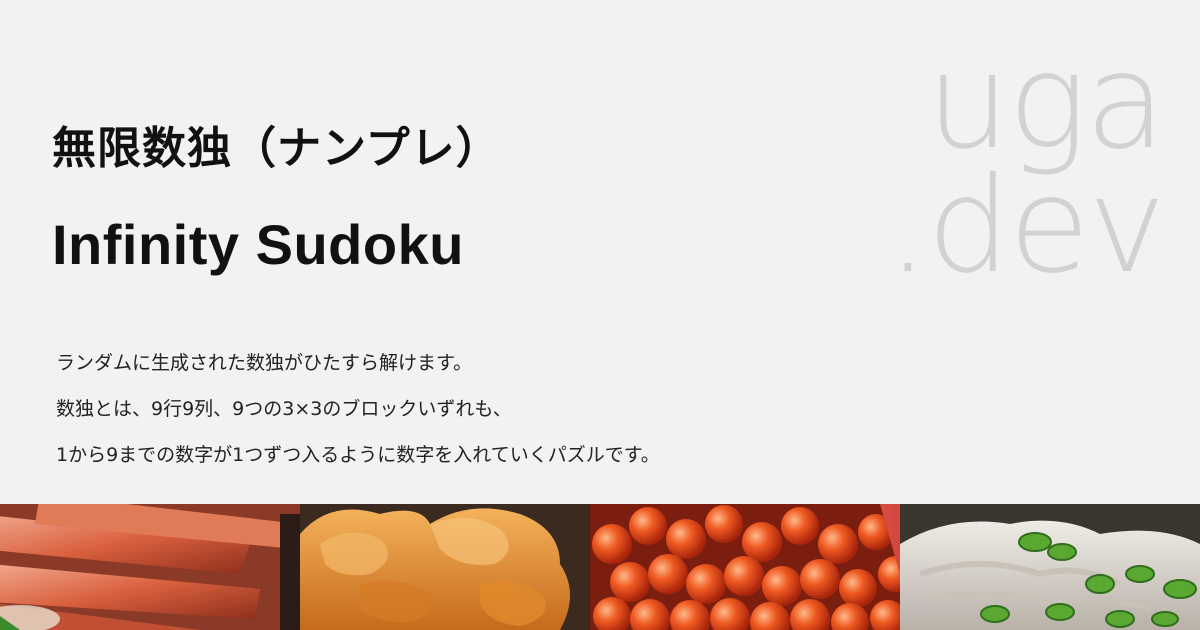 This screenshot has width=1200, height=630. Describe the element at coordinates (1026, 226) in the screenshot. I see `brand-logo-line2: .dev` at that location.